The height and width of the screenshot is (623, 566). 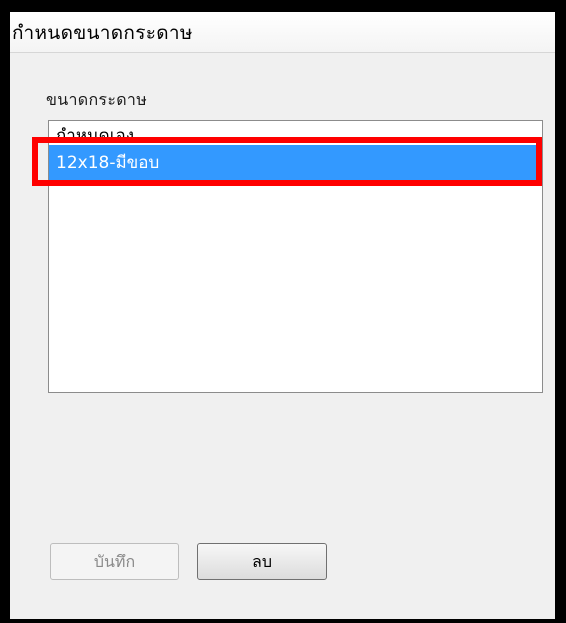 What do you see at coordinates (560, 311) in the screenshot?
I see `frame-border-right` at bounding box center [560, 311].